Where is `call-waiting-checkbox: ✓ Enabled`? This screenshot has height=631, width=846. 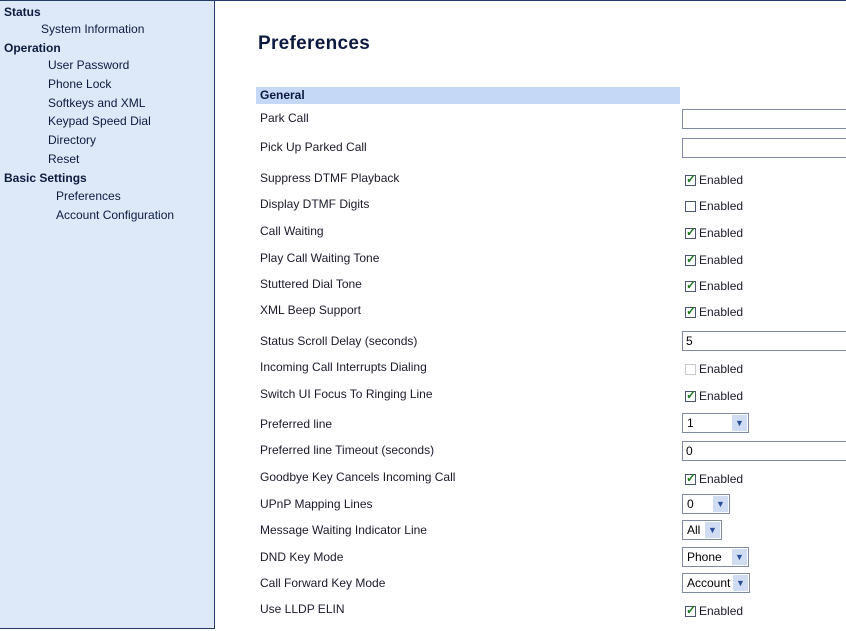 call-waiting-checkbox: ✓ Enabled is located at coordinates (714, 232).